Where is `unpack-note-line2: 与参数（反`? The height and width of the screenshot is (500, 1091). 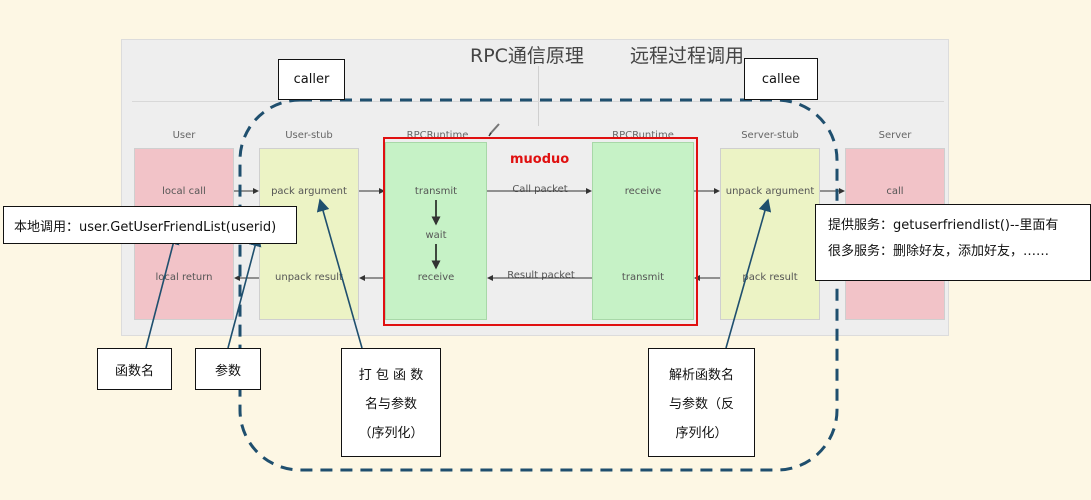
unpack-note-line2: 与参数（反 is located at coordinates (701, 404).